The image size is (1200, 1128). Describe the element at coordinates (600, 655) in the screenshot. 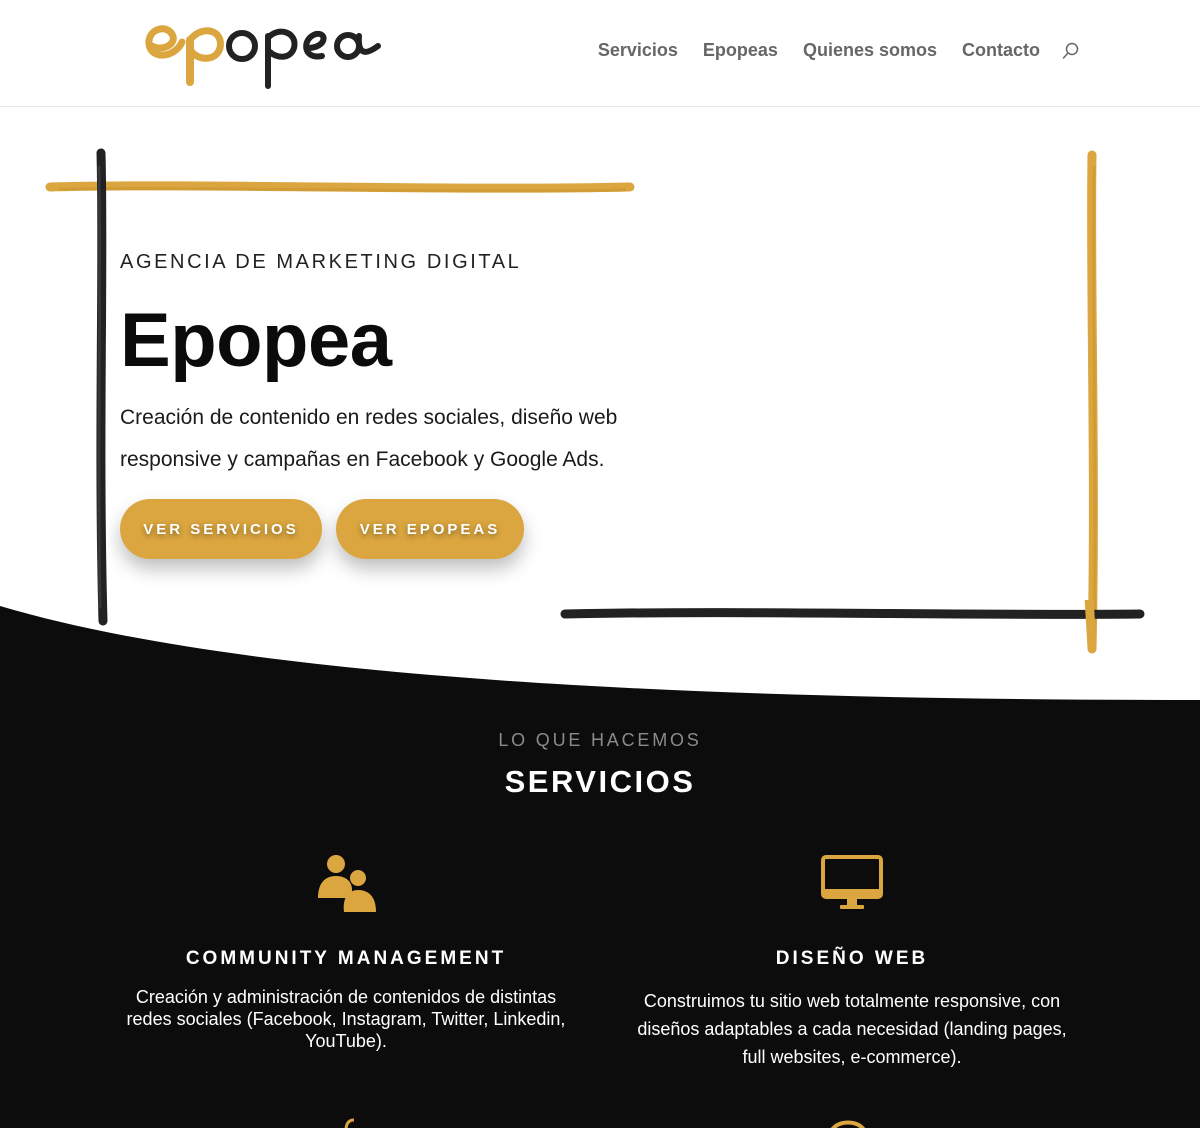

I see `section-wave-divider` at that location.